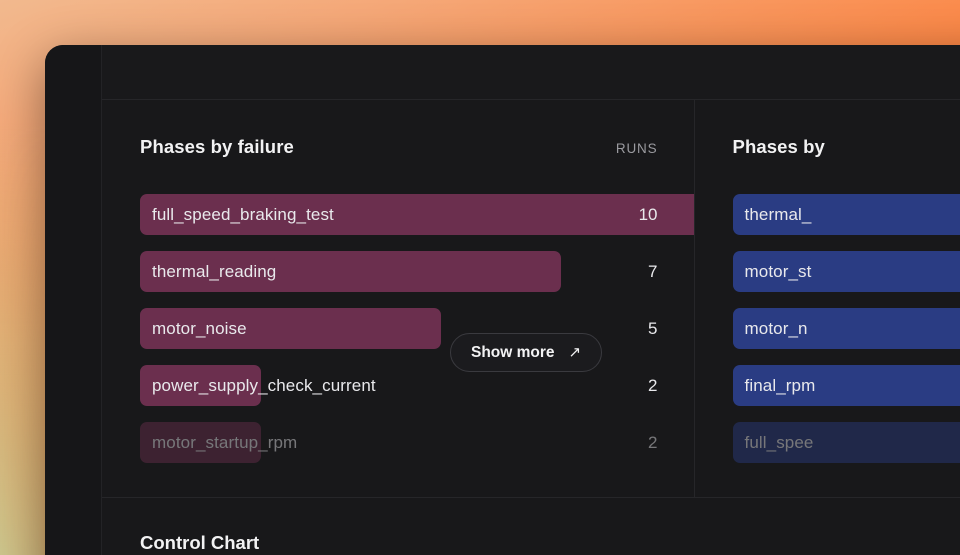  What do you see at coordinates (531, 526) in the screenshot?
I see `lower-section: Control Chart` at bounding box center [531, 526].